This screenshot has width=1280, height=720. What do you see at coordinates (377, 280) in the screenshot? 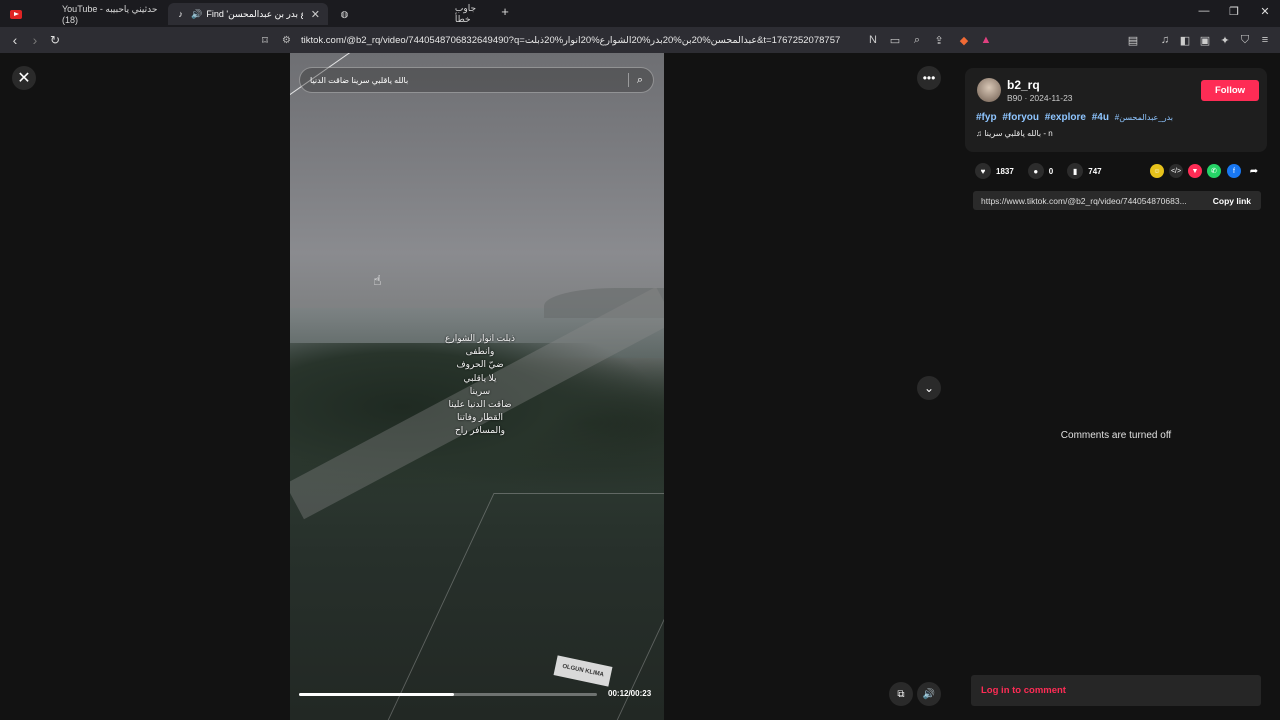
I see `mouse-pointer-icon: ☝` at bounding box center [377, 280].